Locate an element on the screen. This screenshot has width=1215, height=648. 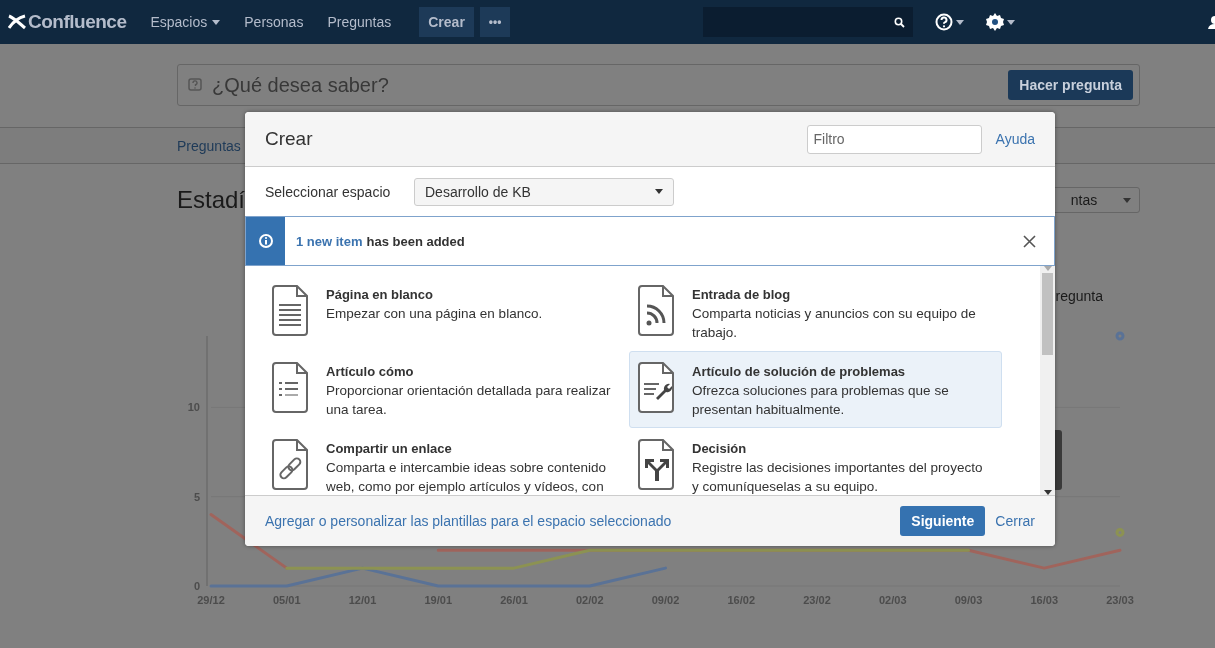
template-description: Registre las decisiones importantes del proyecto y comuníqueselas a su equipo. is located at coordinates (838, 477).